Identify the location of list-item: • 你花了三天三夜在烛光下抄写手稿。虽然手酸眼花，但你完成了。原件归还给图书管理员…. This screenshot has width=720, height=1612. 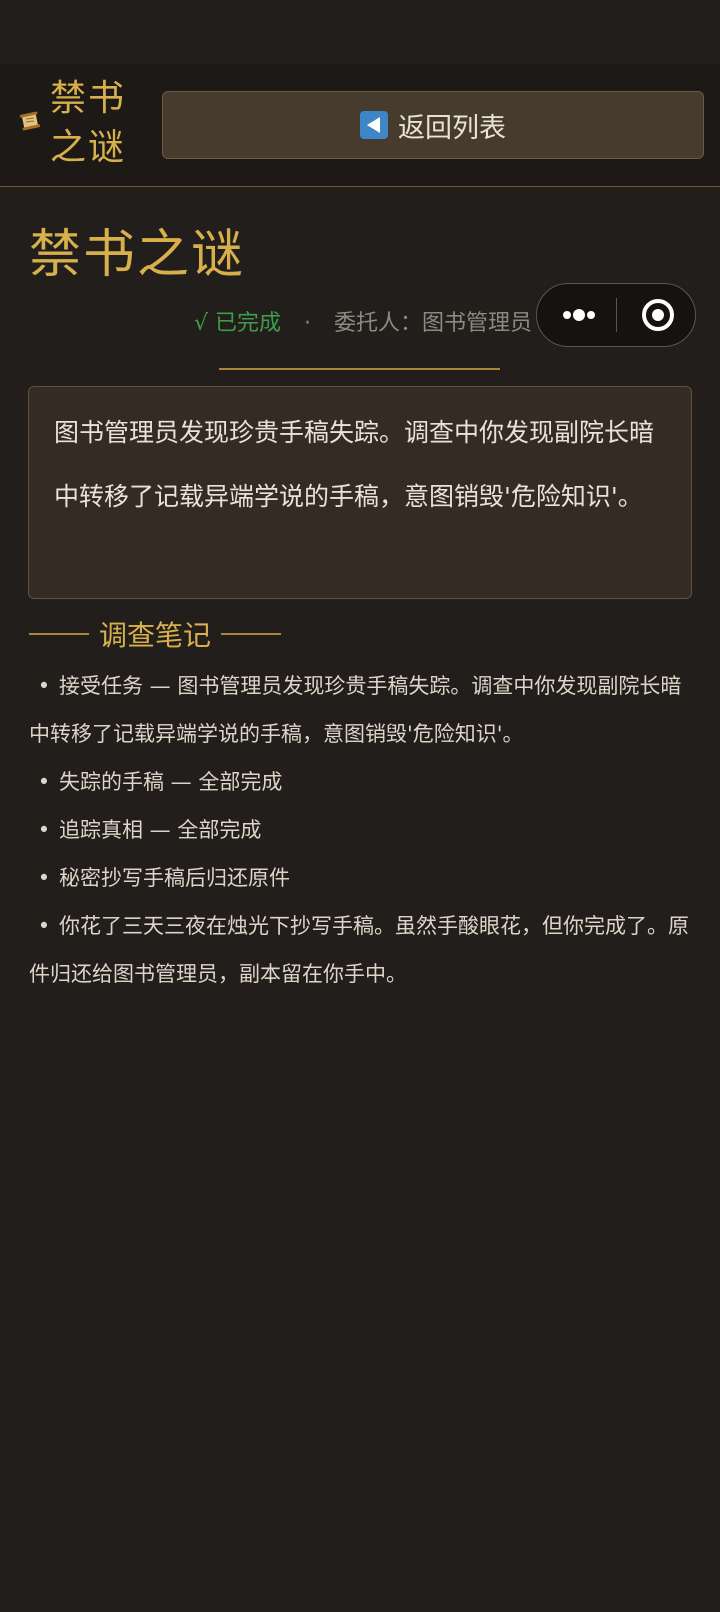
(359, 950).